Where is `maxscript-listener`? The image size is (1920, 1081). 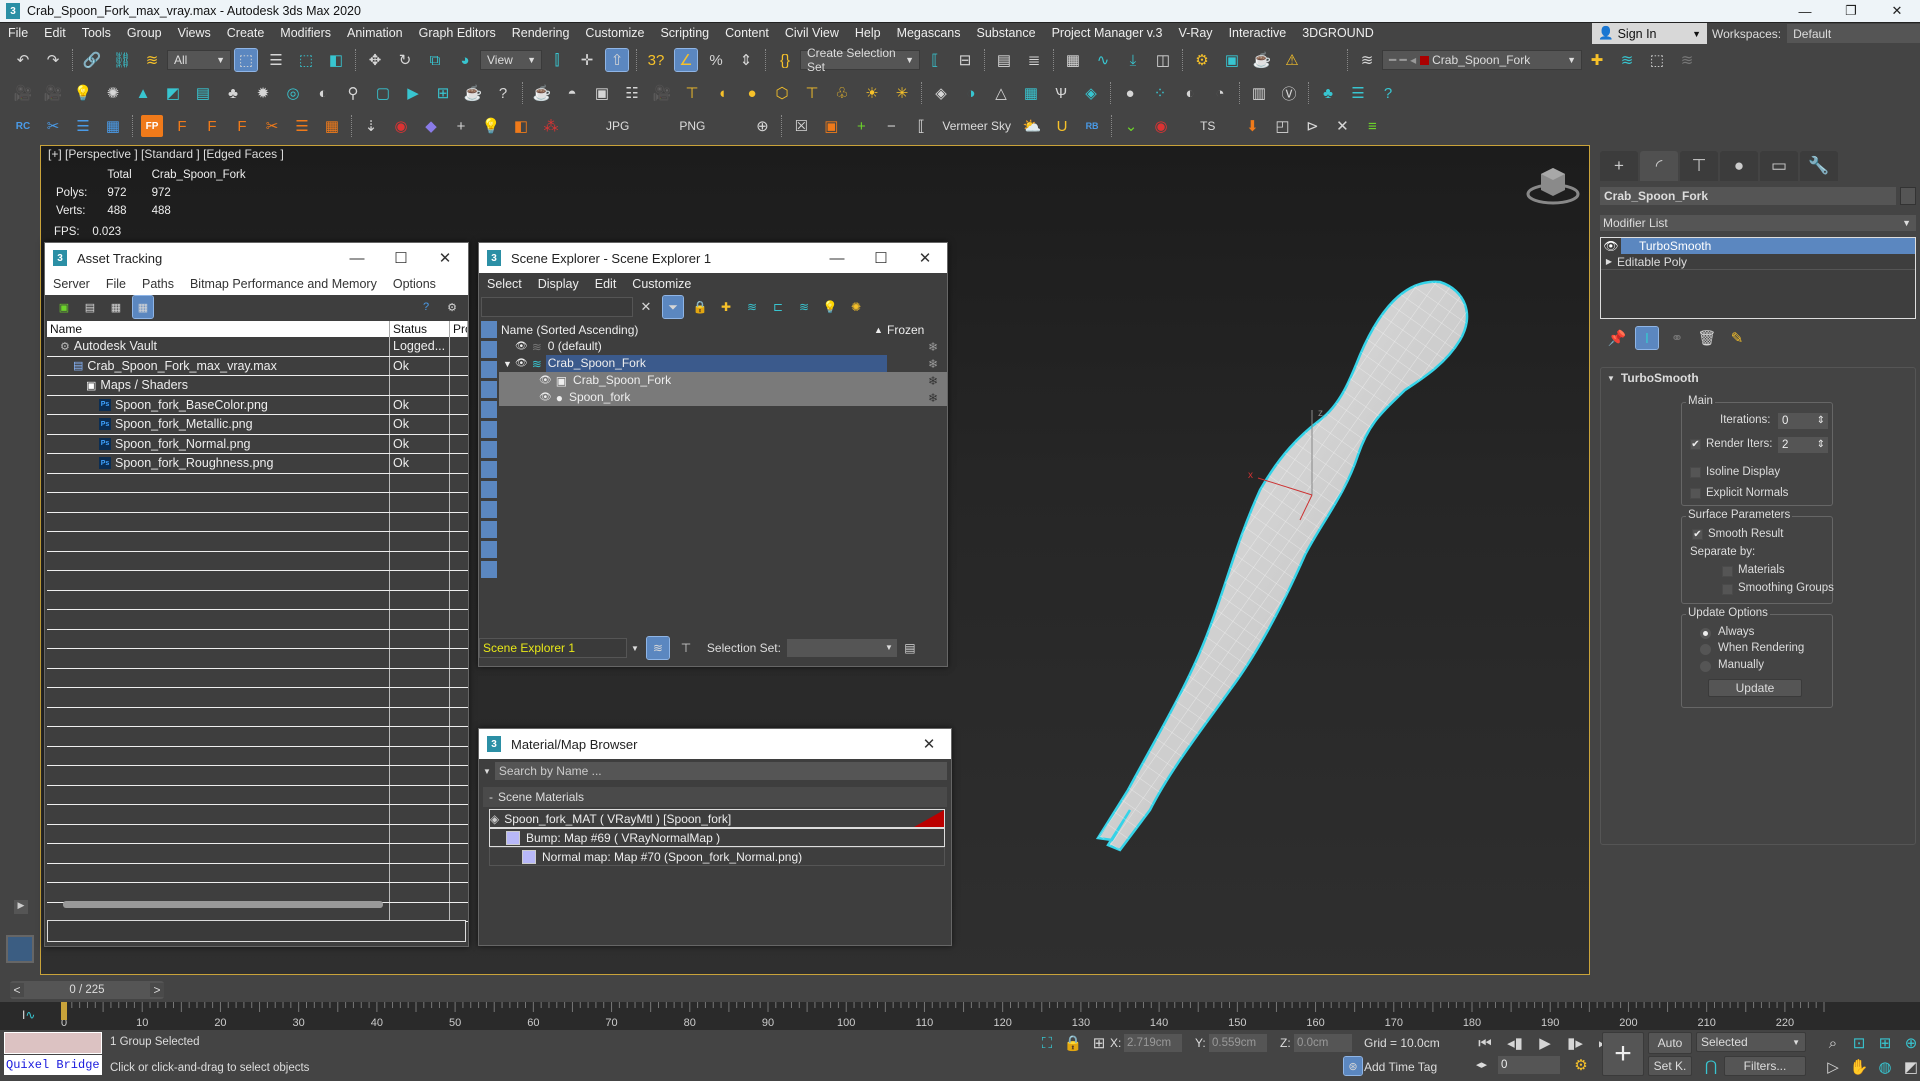
maxscript-listener is located at coordinates (53, 1043).